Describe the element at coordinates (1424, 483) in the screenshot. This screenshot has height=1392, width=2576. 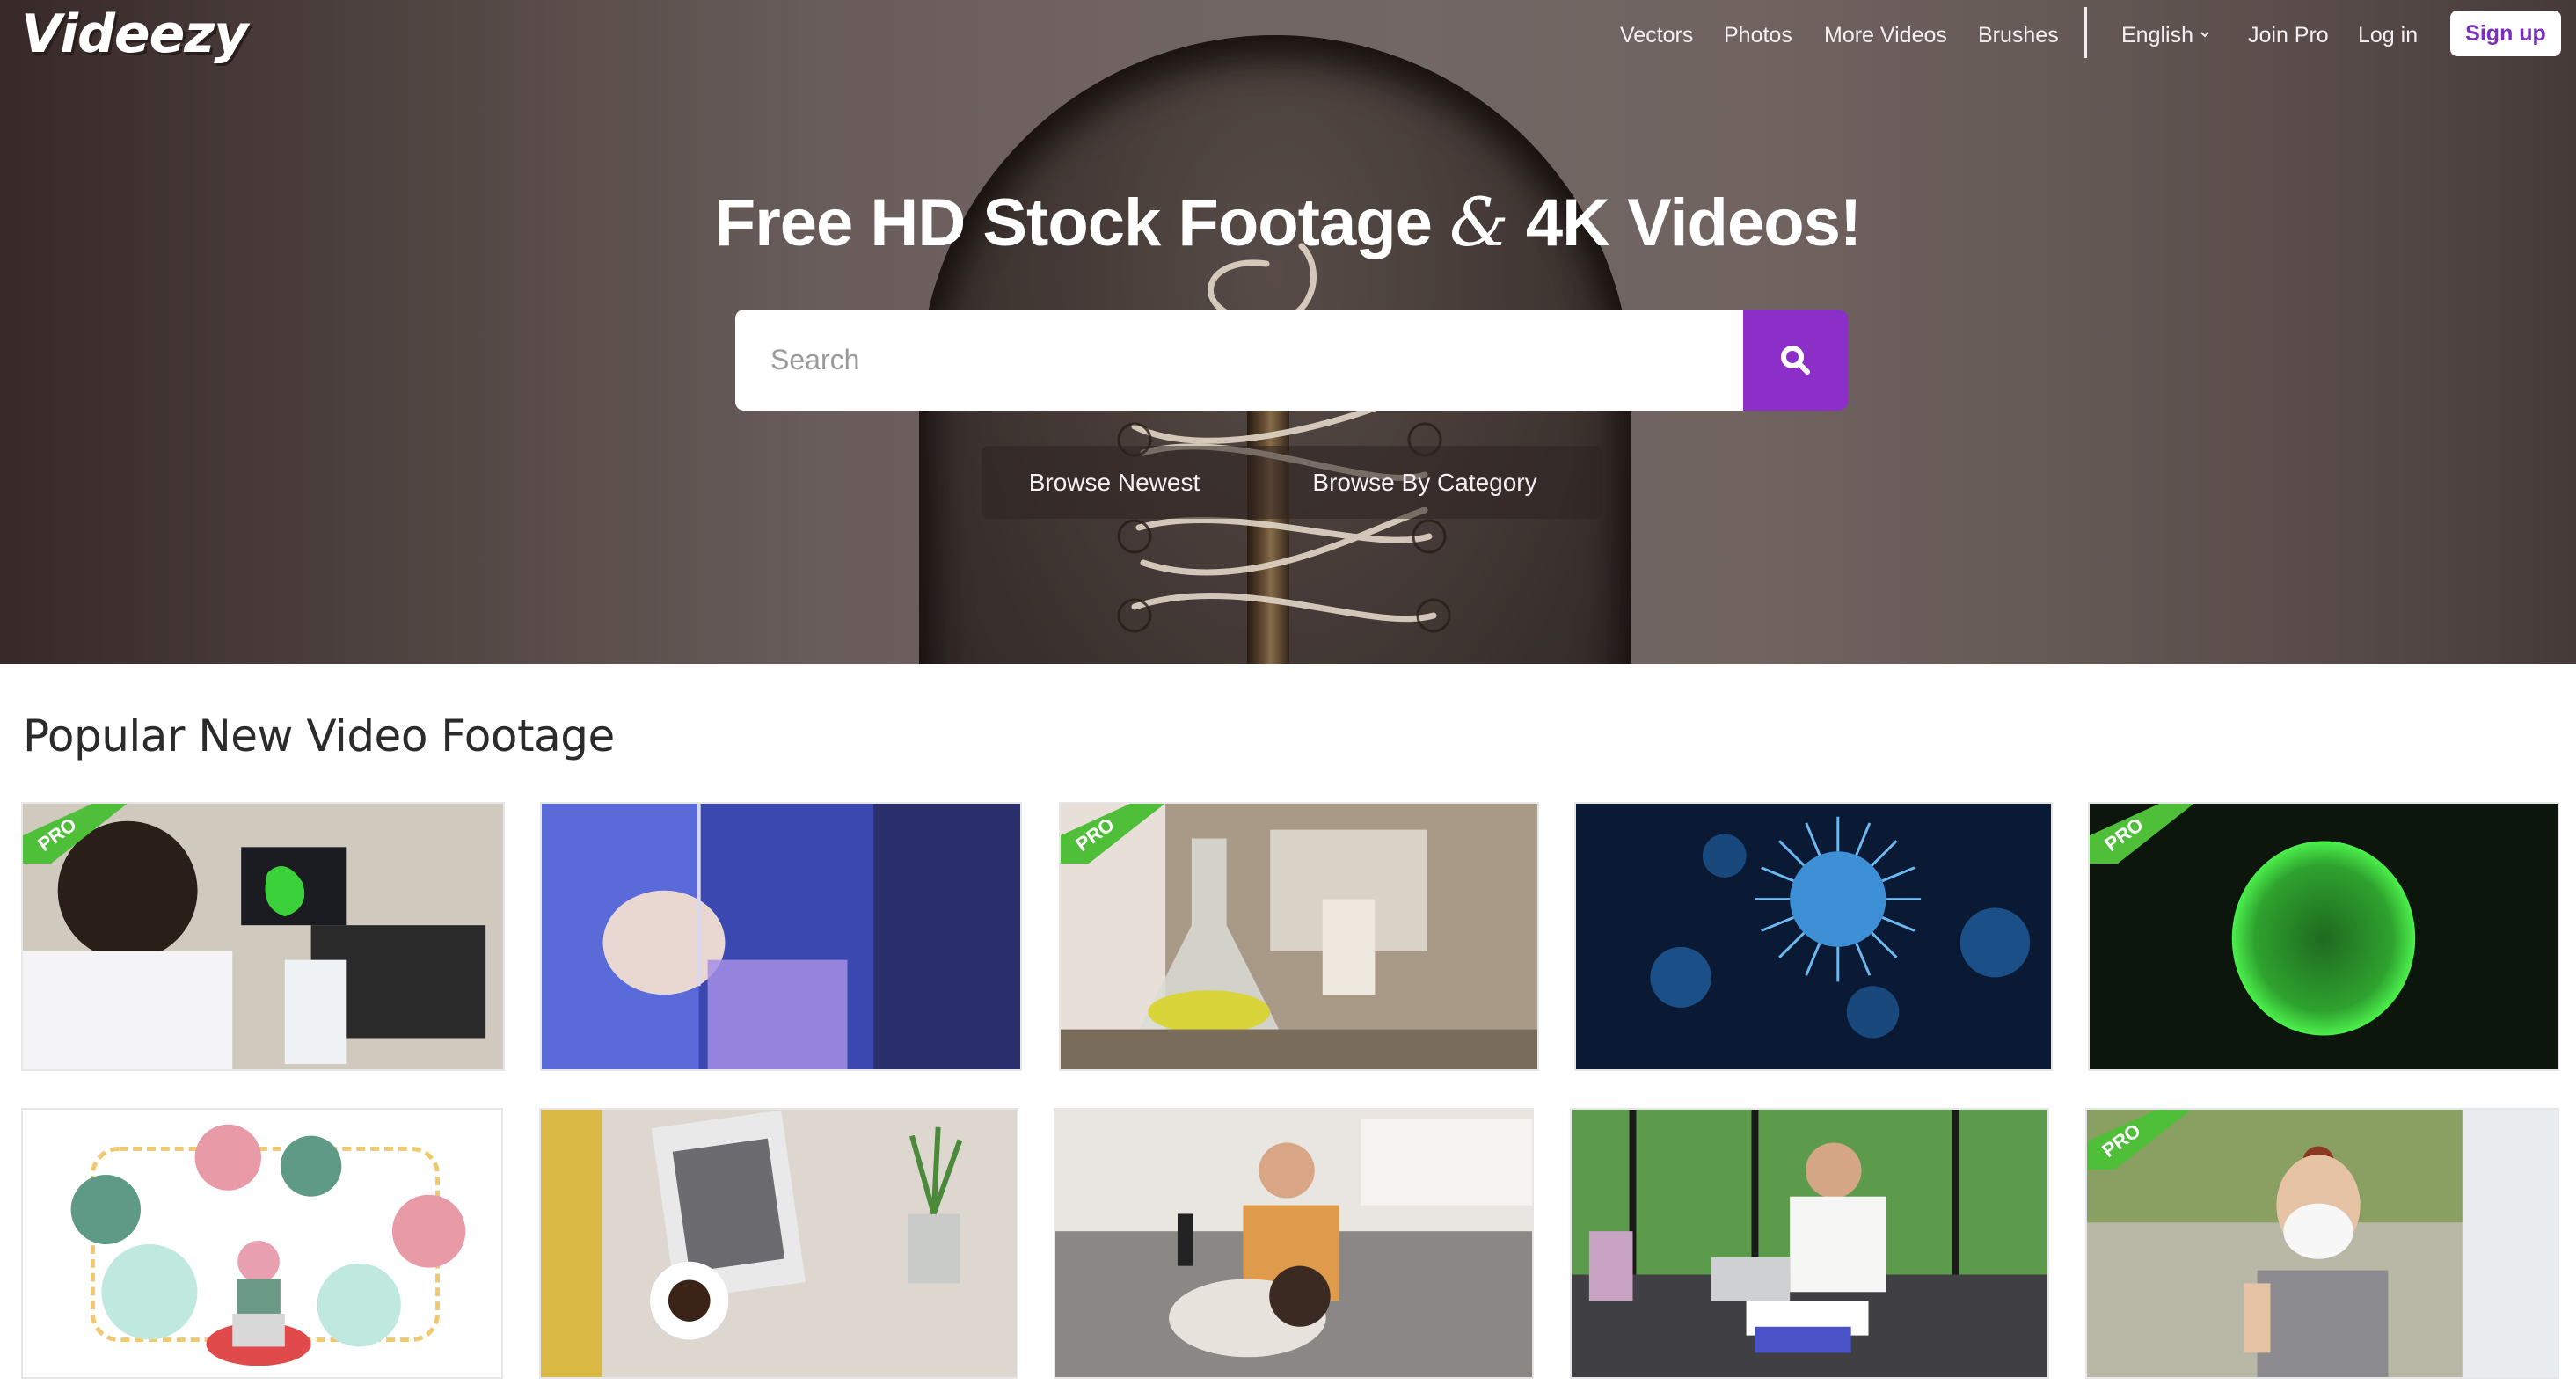
I see `browse-by-category-button: Browse By Category` at that location.